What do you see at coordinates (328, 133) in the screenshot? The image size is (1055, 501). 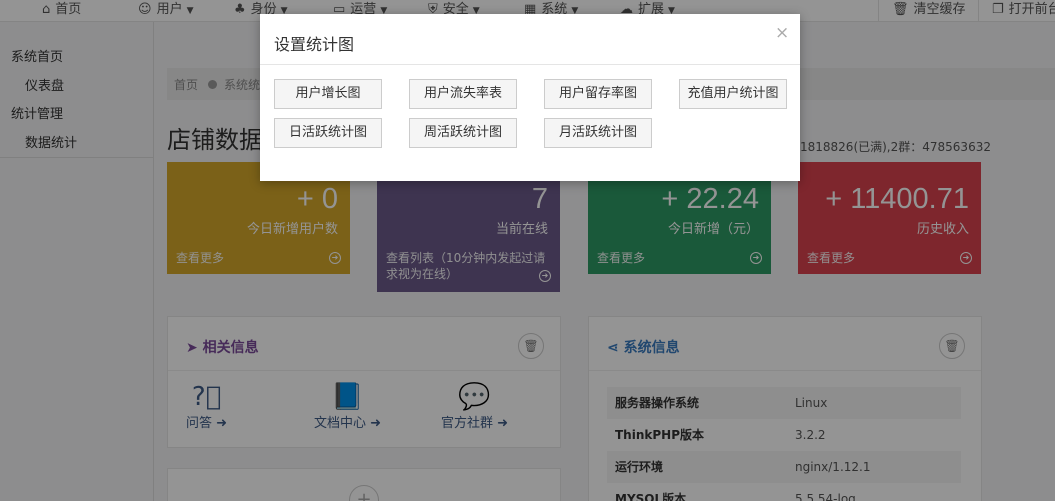 I see `daily-active-chart-button: 日活跃统计图` at bounding box center [328, 133].